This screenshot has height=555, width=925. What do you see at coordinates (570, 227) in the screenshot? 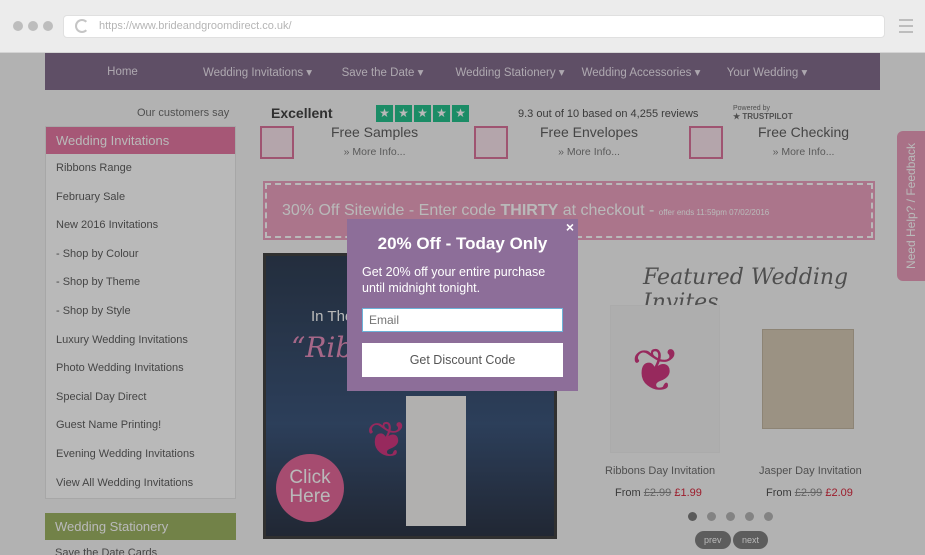
I see `close-icon: ×` at bounding box center [570, 227].